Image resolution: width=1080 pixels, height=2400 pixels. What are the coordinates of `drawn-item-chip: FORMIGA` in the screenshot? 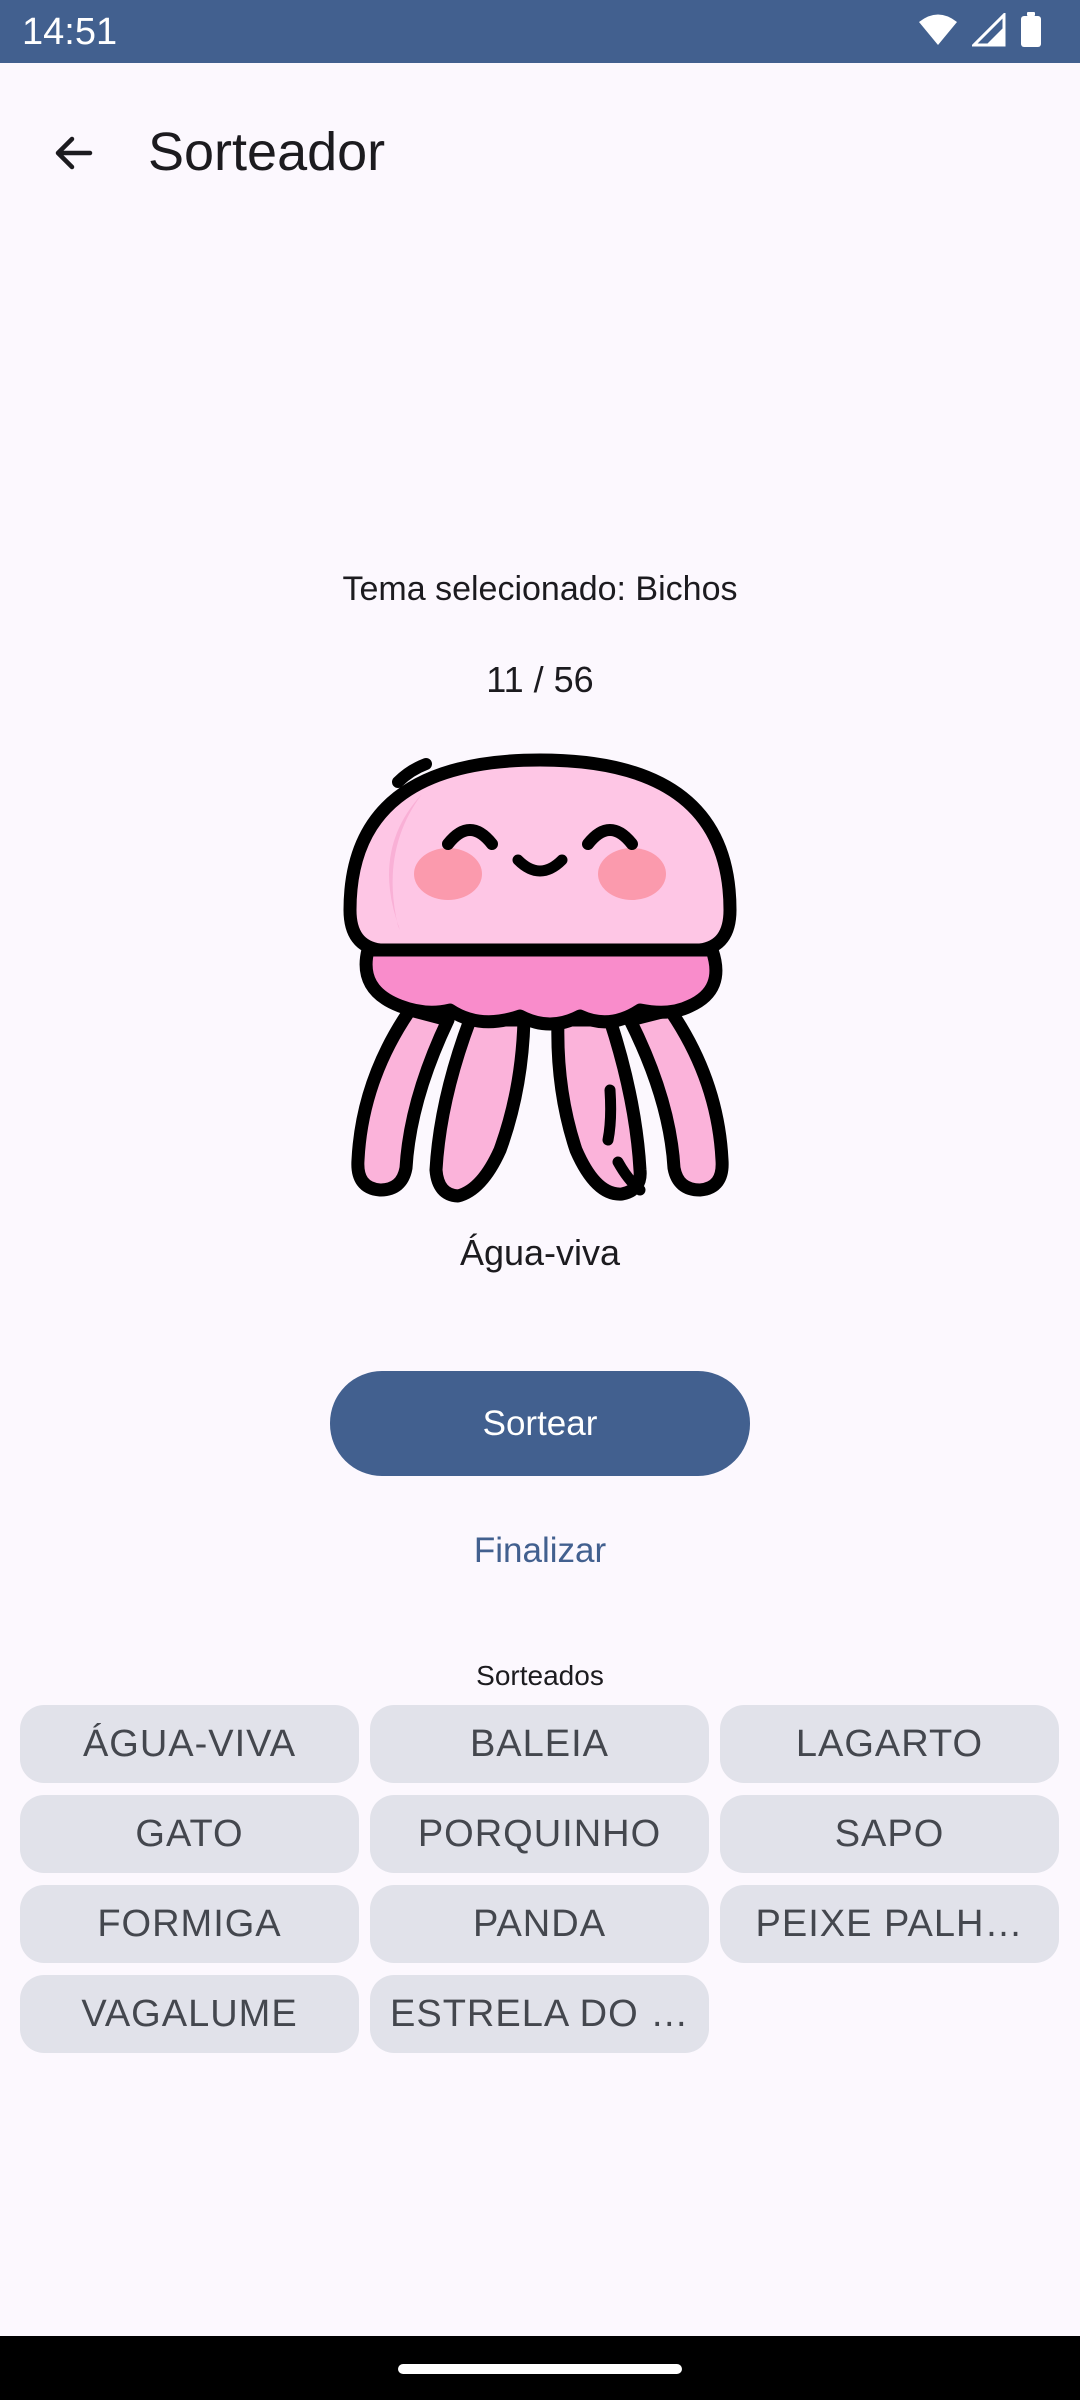 It's located at (189, 1924).